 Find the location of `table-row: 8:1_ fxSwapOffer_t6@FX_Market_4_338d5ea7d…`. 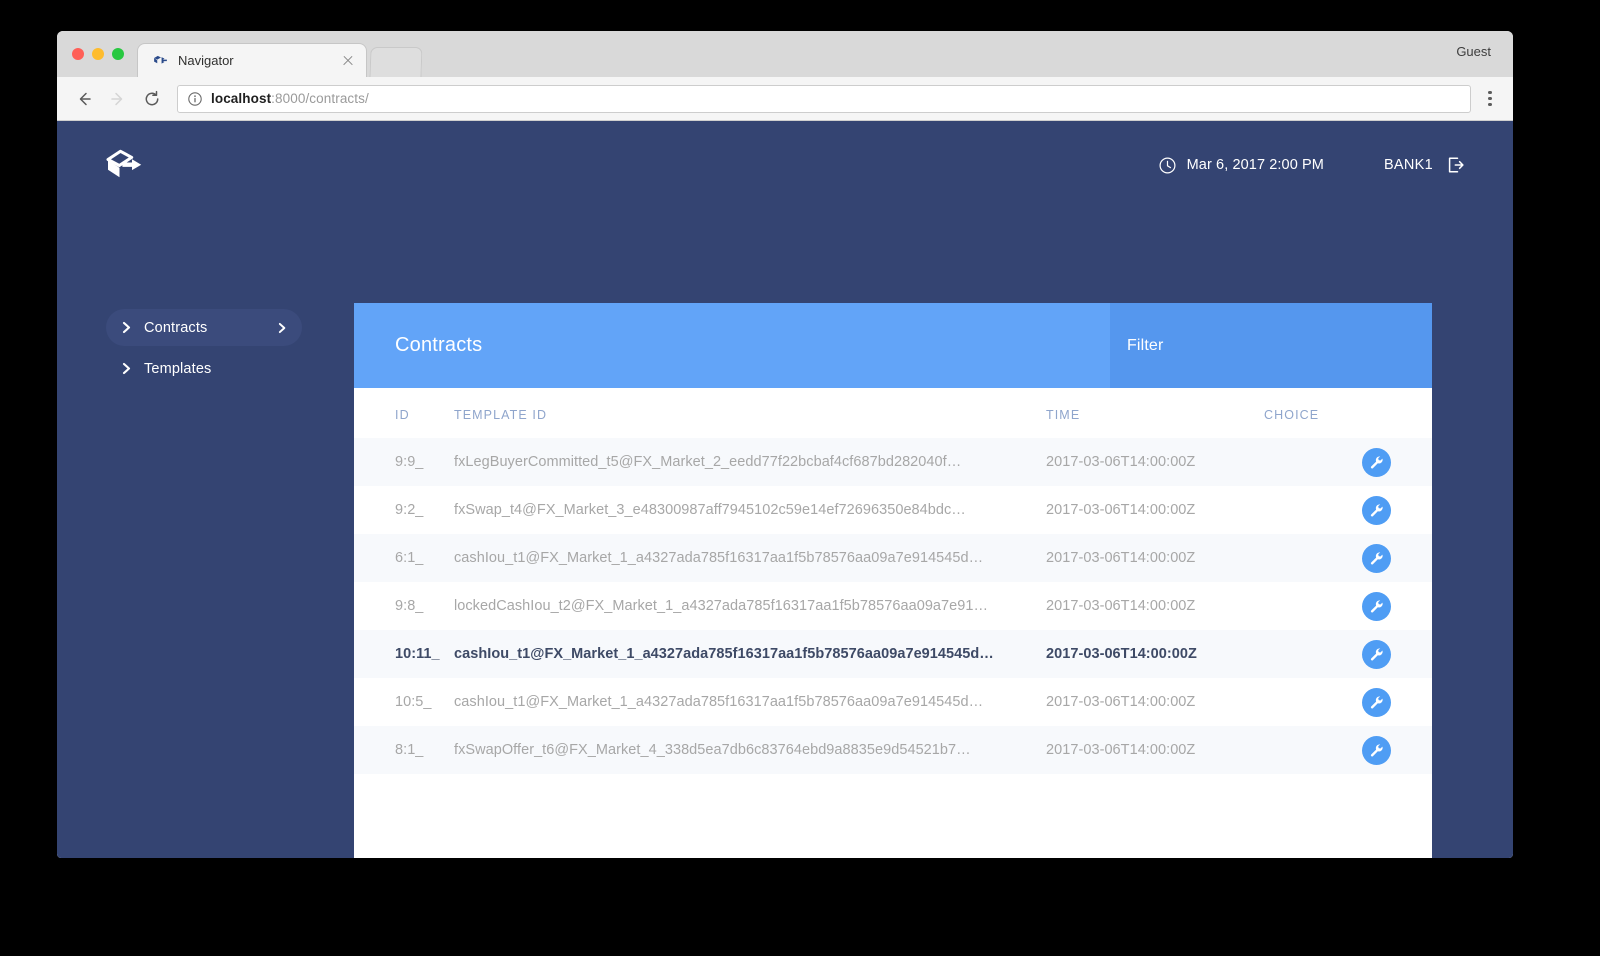

table-row: 8:1_ fxSwapOffer_t6@FX_Market_4_338d5ea7d… is located at coordinates (893, 750).